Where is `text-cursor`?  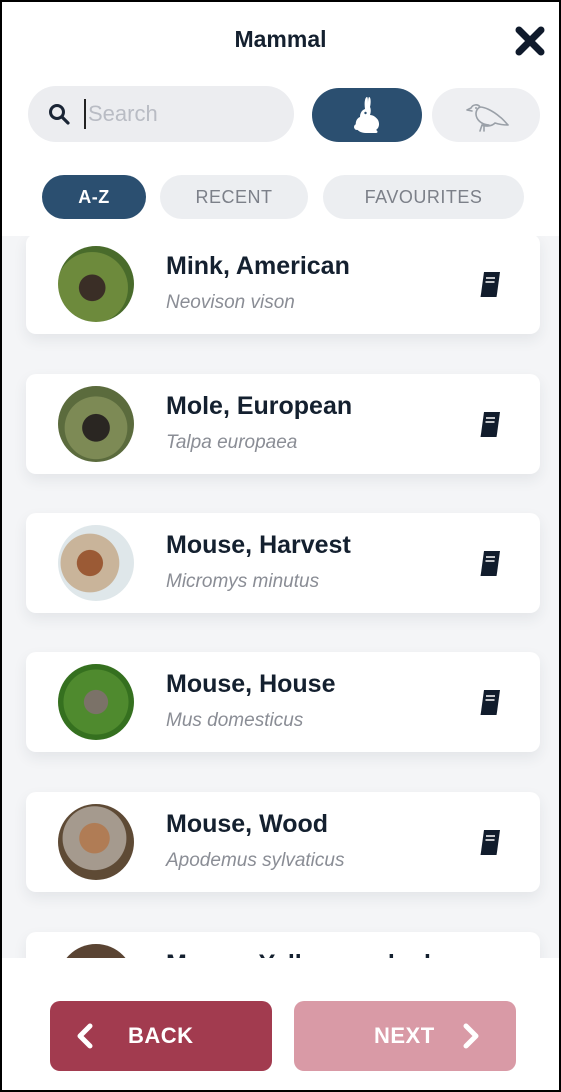
text-cursor is located at coordinates (85, 114).